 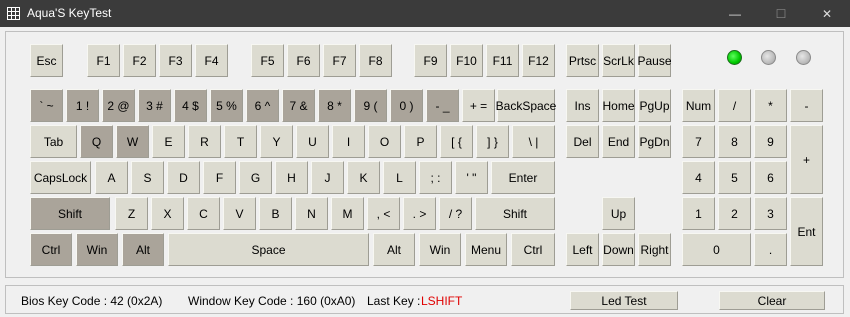 I want to click on key-f8: F8, so click(x=375, y=60).